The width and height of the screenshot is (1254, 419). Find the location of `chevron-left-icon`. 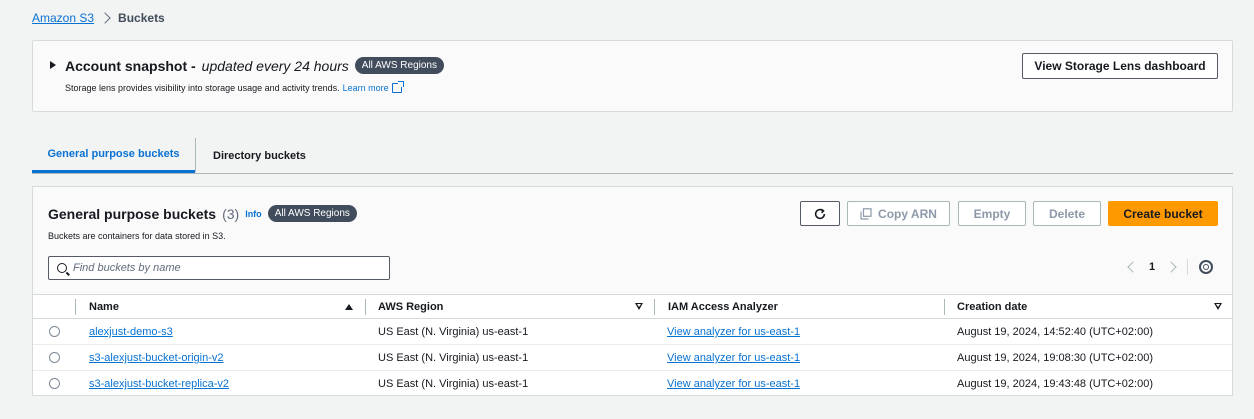

chevron-left-icon is located at coordinates (1133, 267).